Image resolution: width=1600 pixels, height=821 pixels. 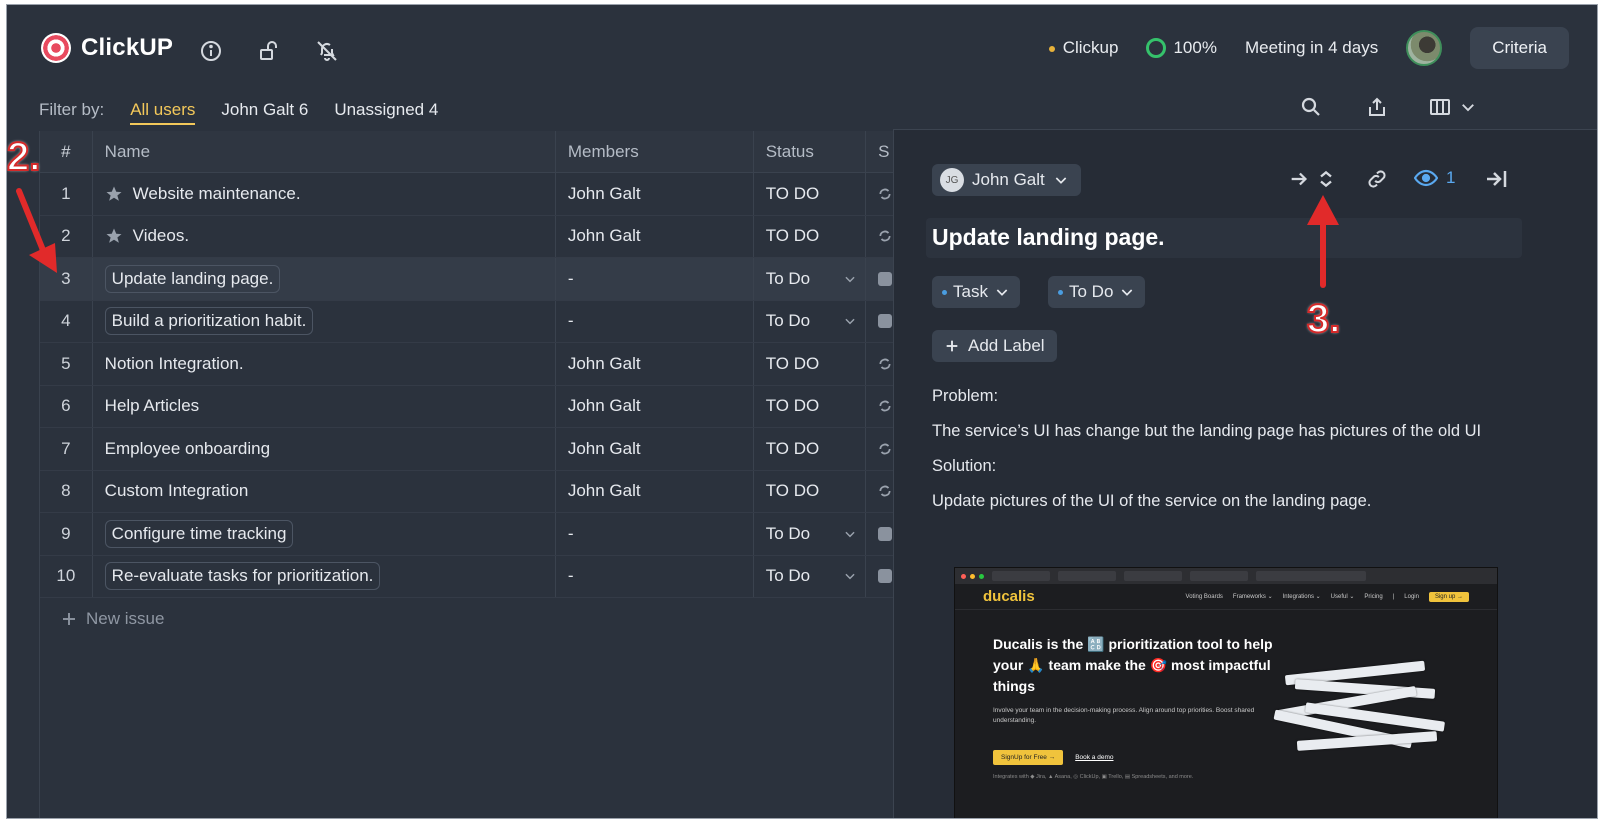 What do you see at coordinates (199, 533) in the screenshot?
I see `issue-name: Configure time tracking` at bounding box center [199, 533].